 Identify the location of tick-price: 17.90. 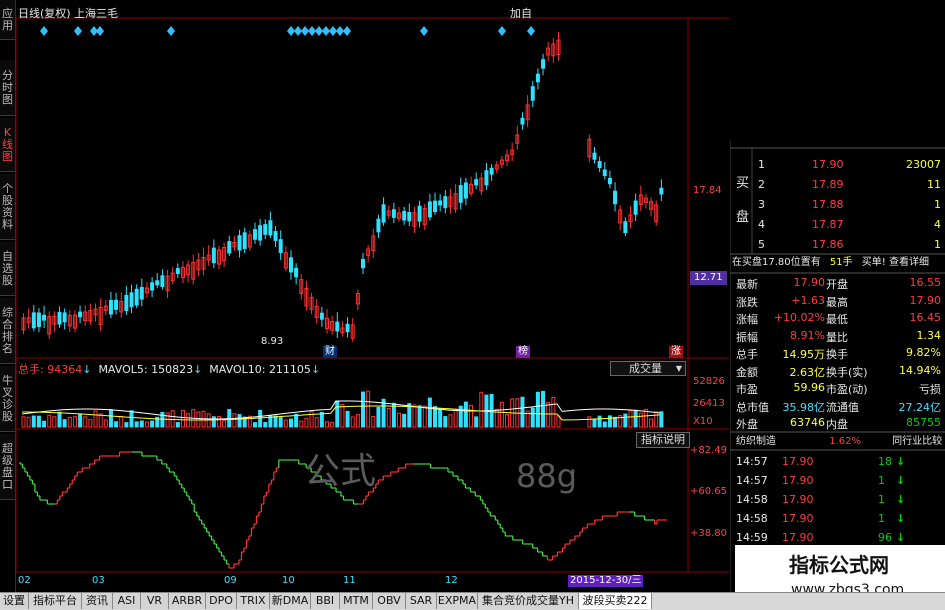
(798, 480).